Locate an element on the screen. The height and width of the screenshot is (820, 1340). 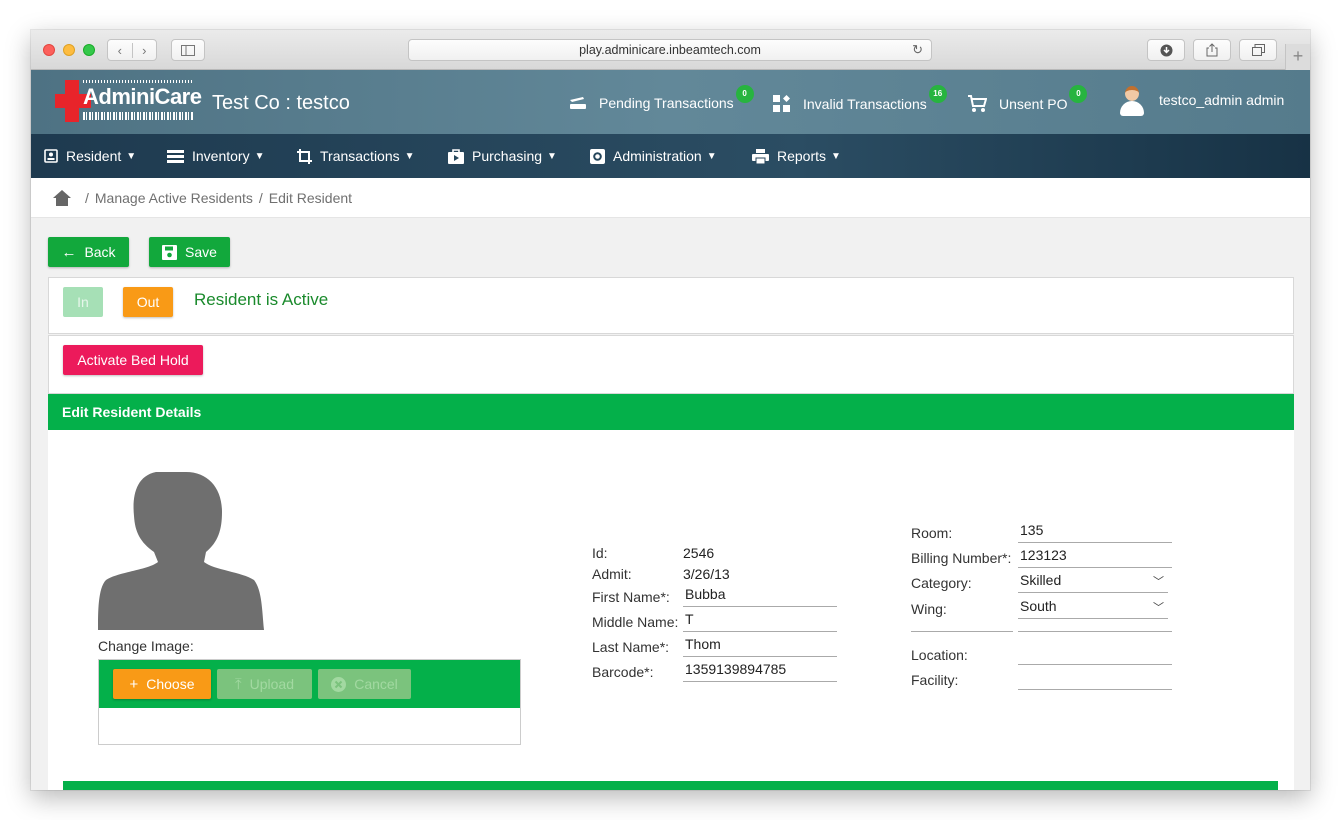
zoom-window-button is located at coordinates (89, 50).